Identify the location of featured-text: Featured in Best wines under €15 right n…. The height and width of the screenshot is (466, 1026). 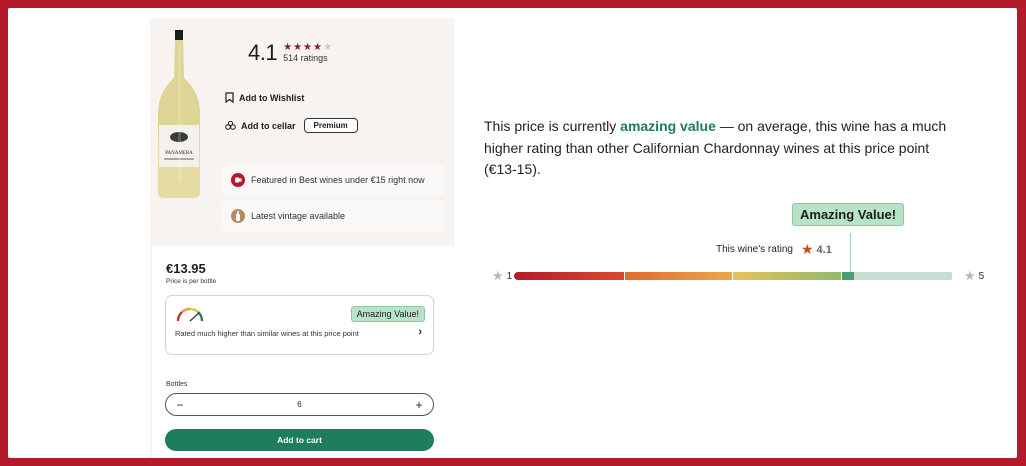
(338, 180).